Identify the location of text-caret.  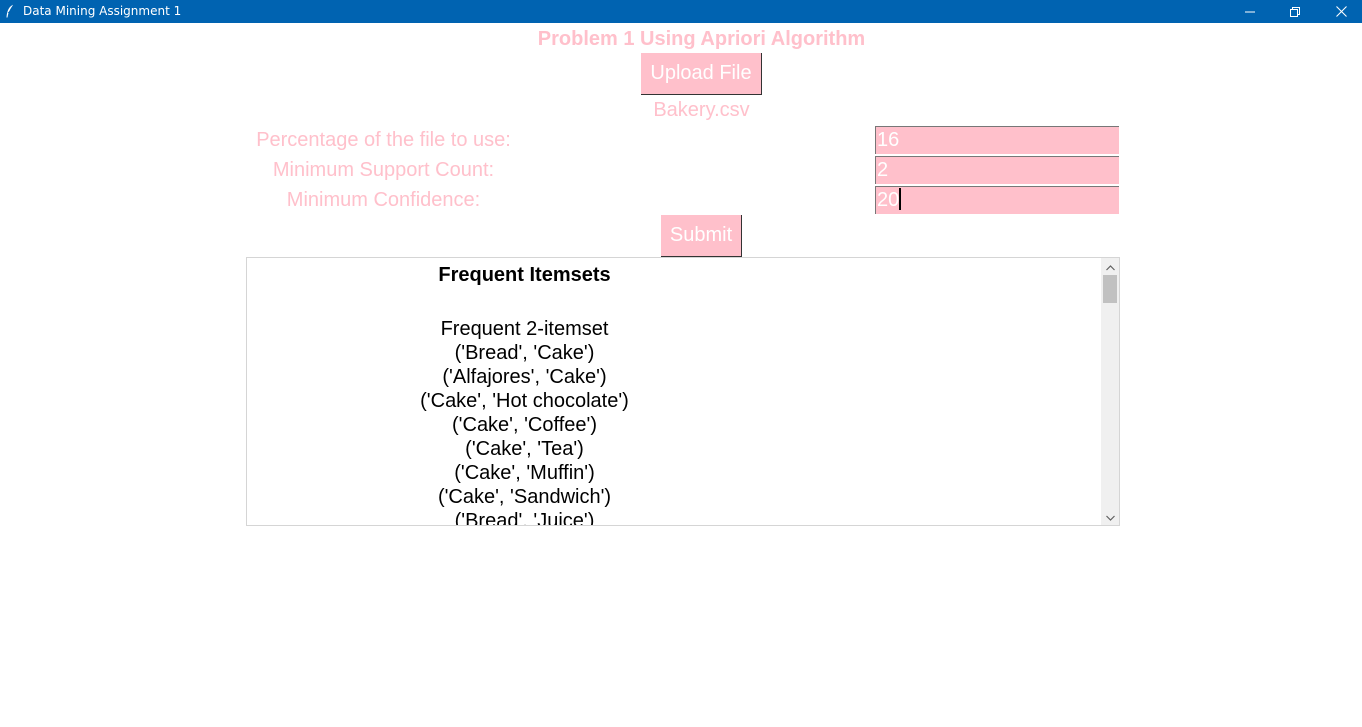
(900, 199).